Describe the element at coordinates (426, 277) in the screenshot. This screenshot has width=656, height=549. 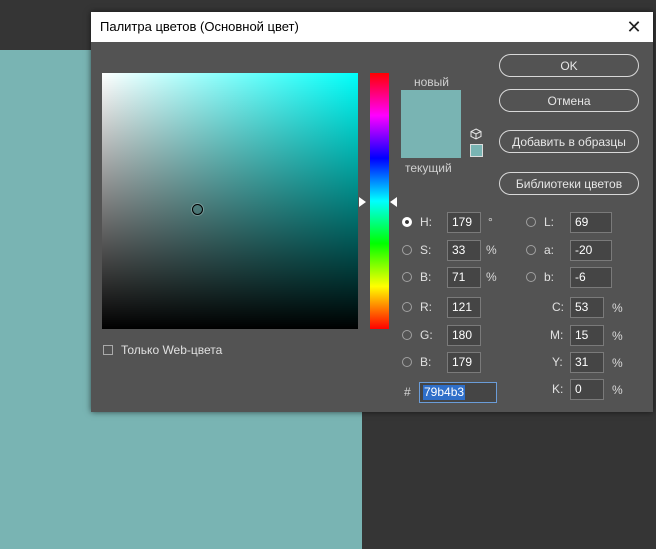
I see `label-b-brightness: B:` at that location.